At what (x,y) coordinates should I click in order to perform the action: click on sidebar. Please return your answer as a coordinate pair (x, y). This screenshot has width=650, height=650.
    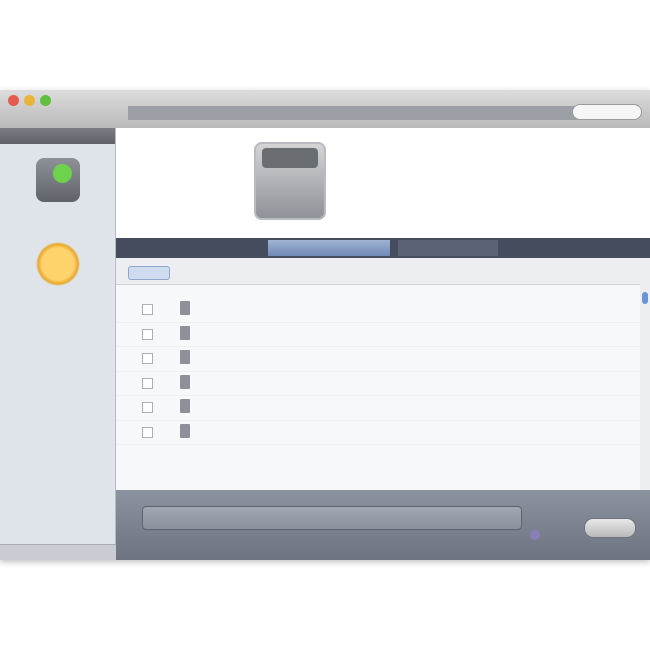
    Looking at the image, I should click on (58, 344).